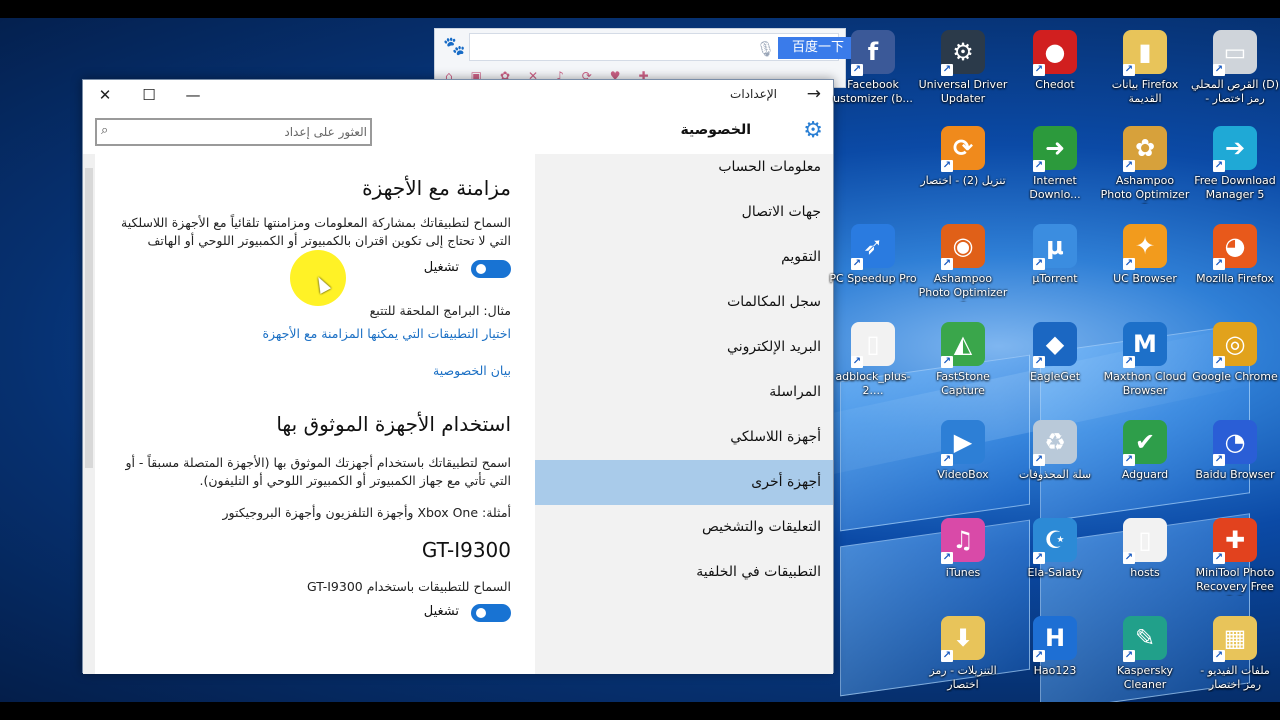  I want to click on minimize-icon: —, so click(193, 95).